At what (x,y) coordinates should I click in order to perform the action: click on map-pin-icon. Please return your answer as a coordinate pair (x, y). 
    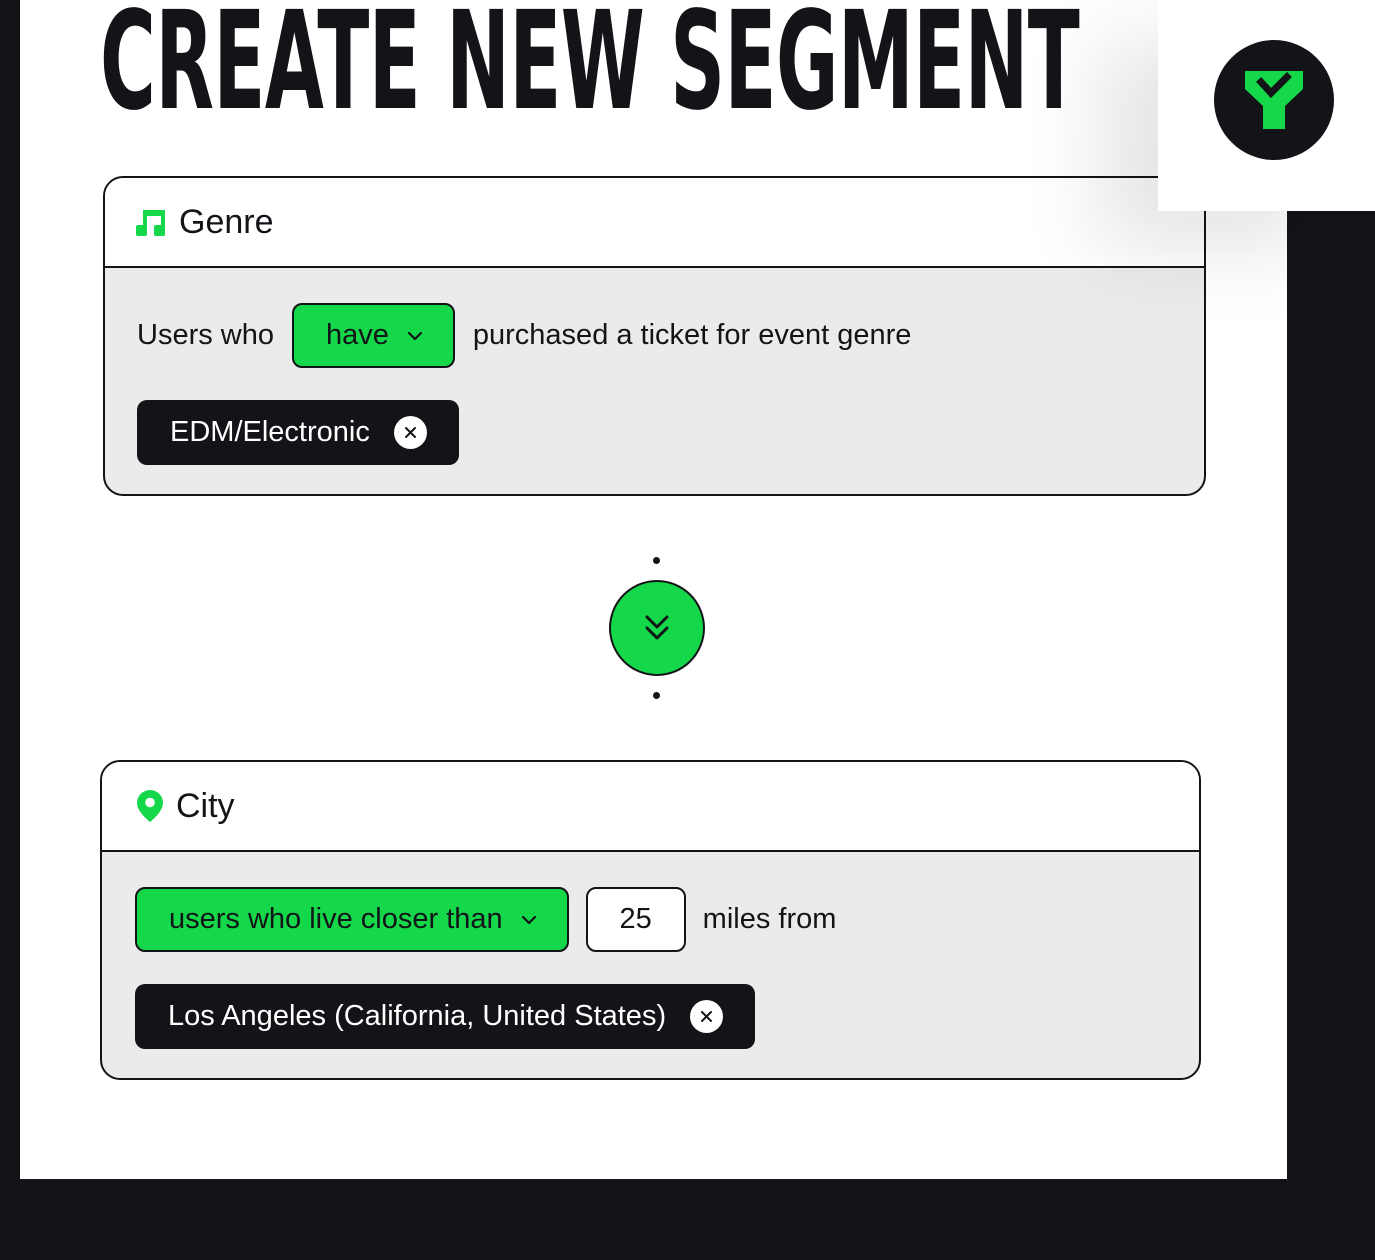
    Looking at the image, I should click on (150, 806).